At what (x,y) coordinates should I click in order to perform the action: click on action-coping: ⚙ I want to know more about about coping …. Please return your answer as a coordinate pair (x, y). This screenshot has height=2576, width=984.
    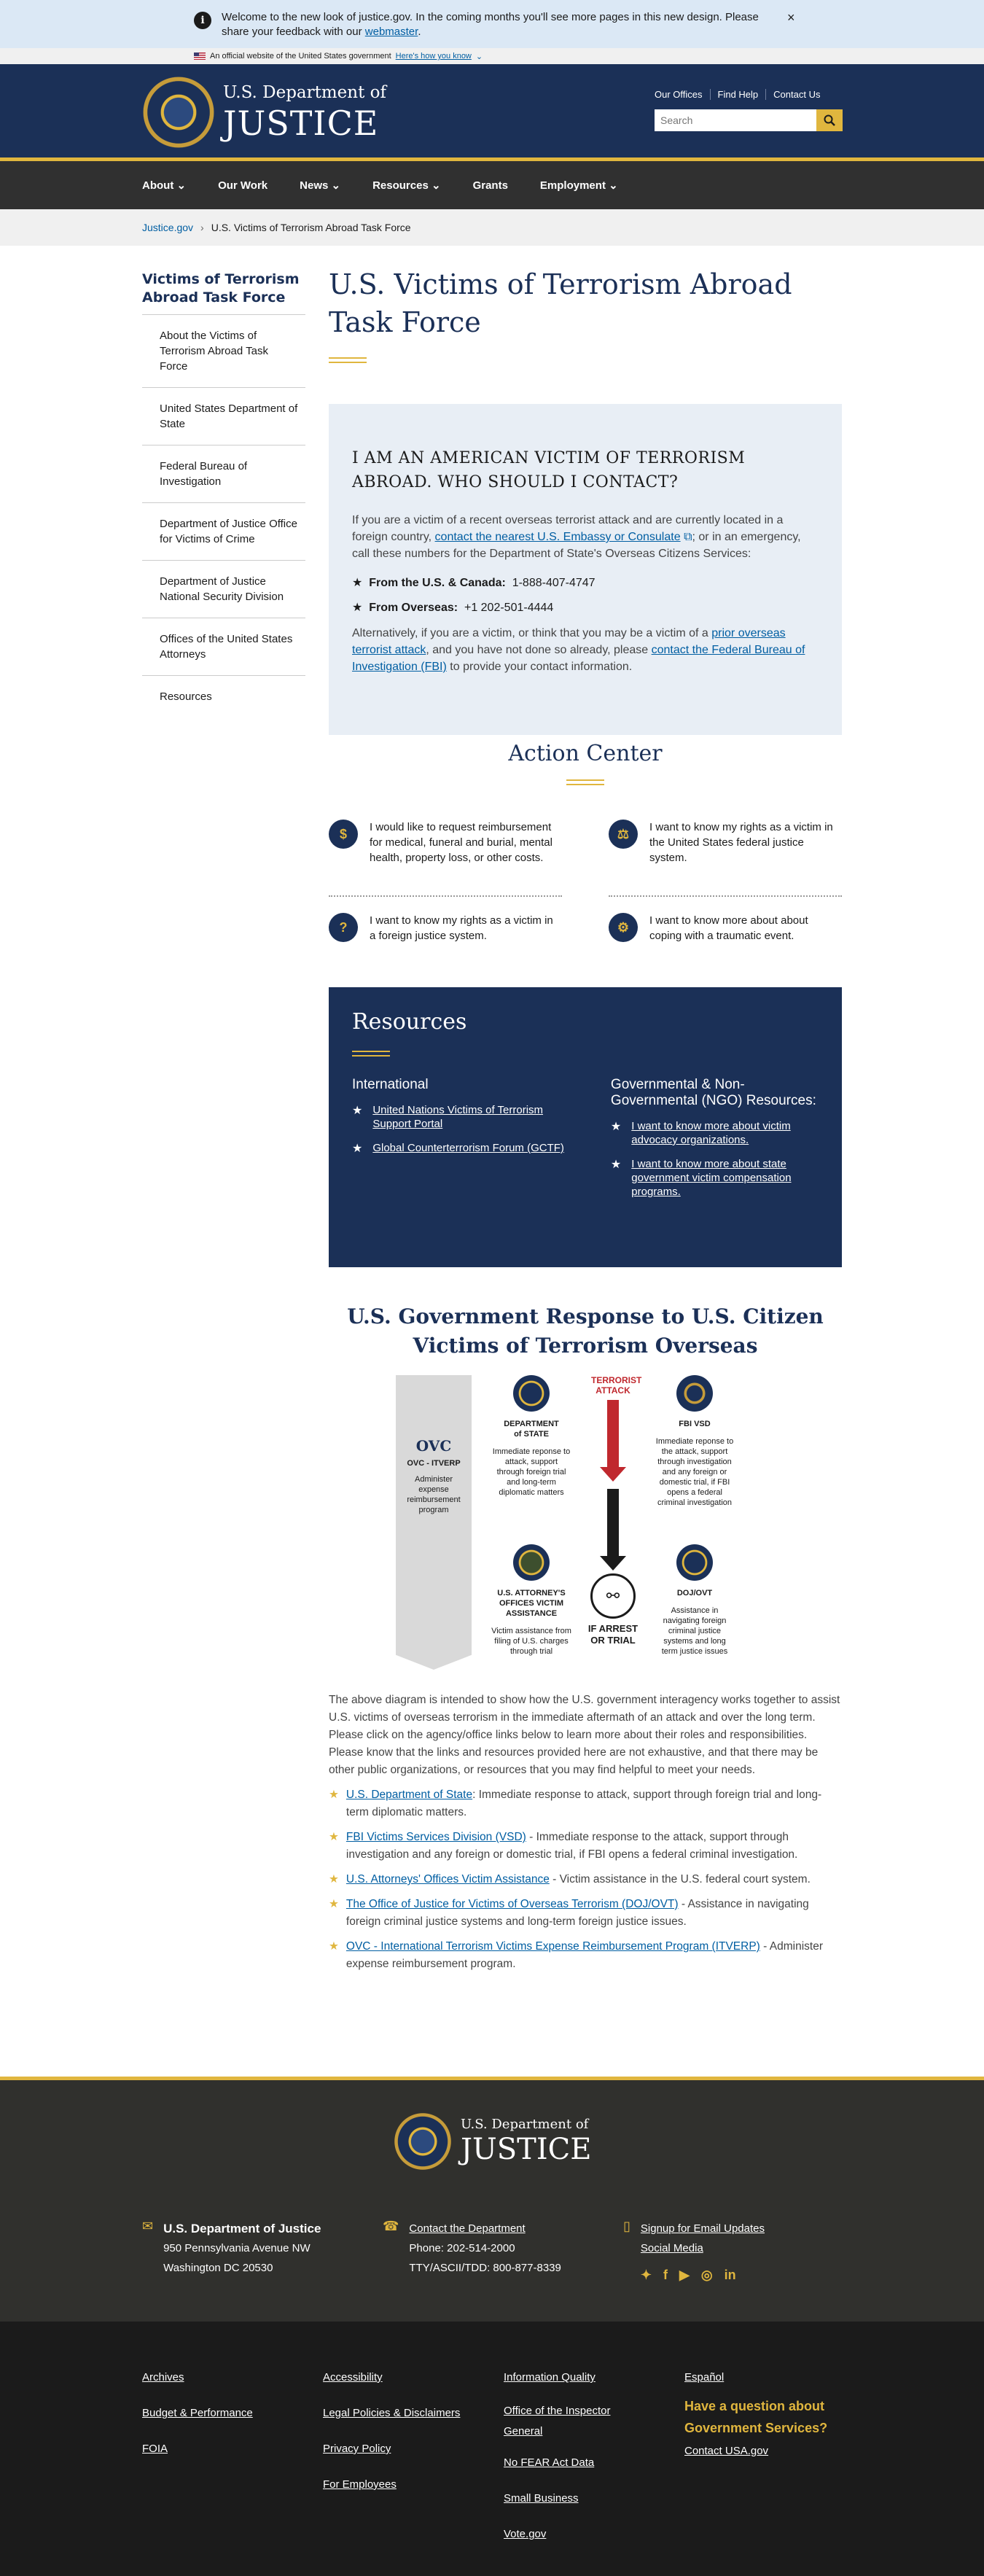
    Looking at the image, I should click on (725, 928).